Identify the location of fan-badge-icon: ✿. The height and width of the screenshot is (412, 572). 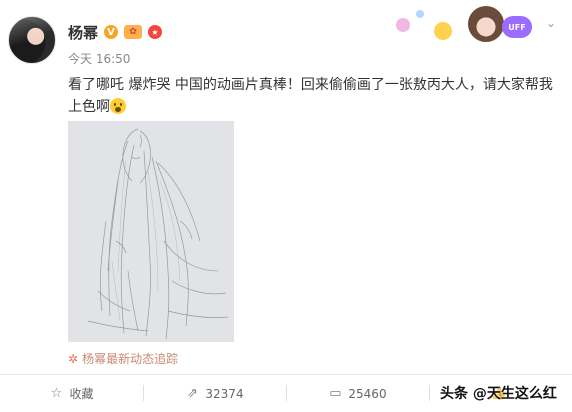
(133, 32).